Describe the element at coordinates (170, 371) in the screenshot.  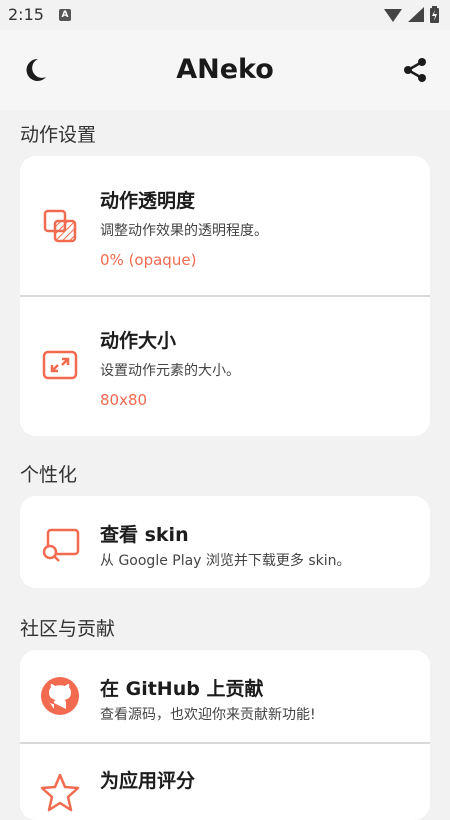
I see `size-description: 设置动作元素的大小。` at that location.